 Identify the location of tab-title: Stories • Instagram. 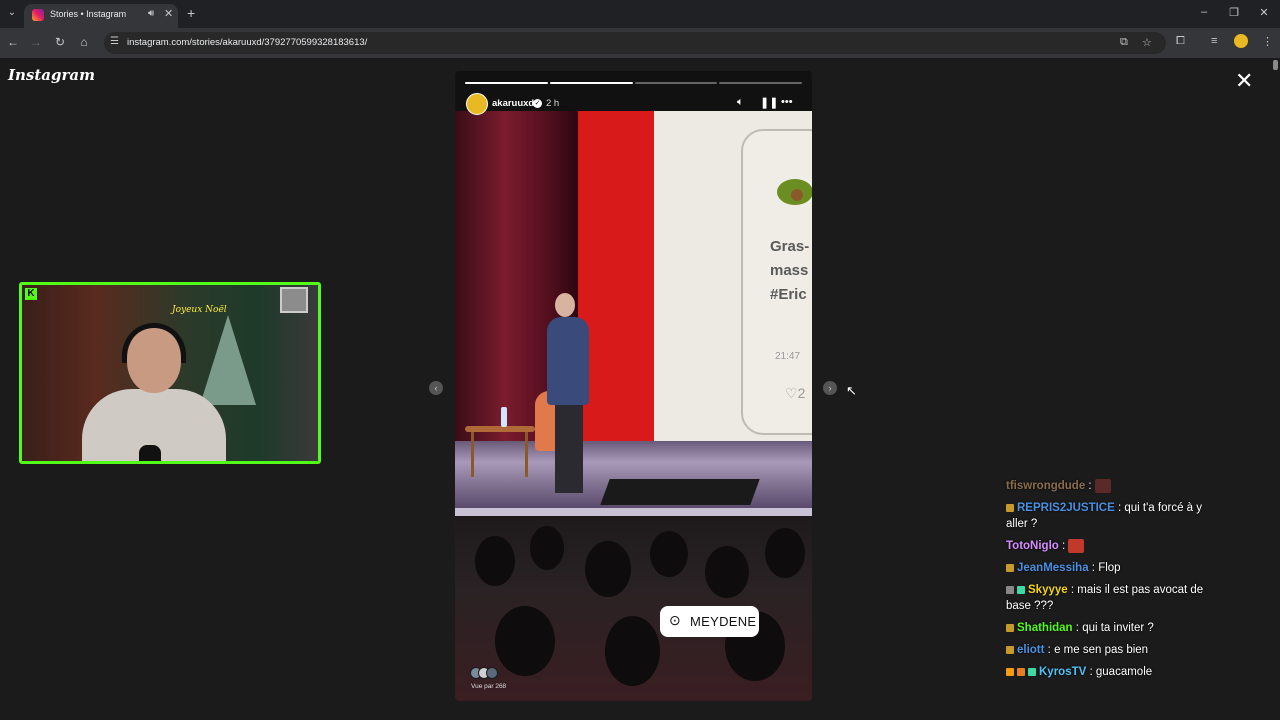
(88, 14).